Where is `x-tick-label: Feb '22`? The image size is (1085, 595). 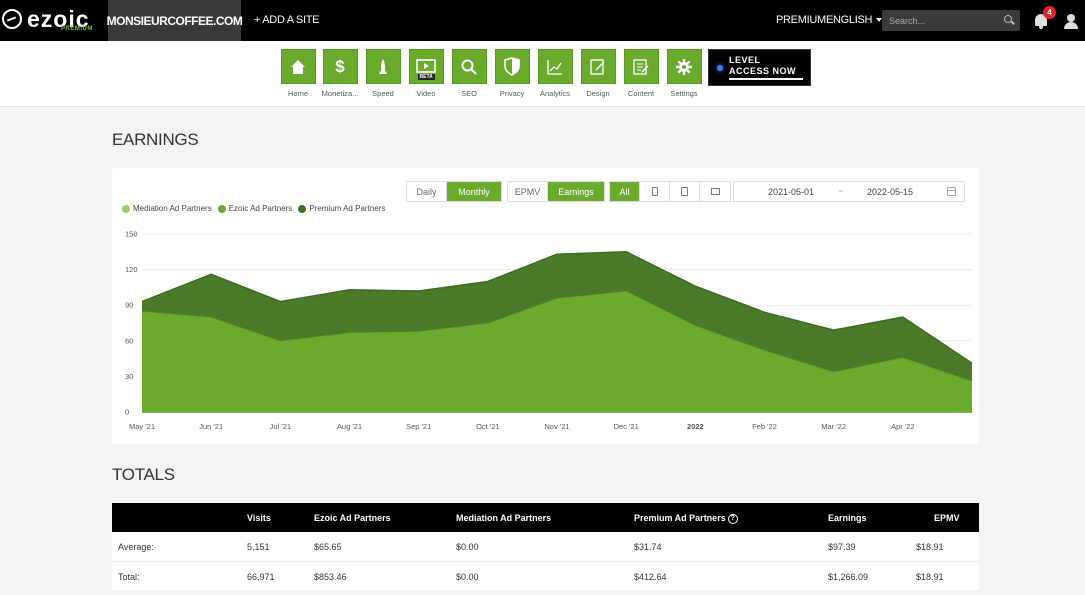 x-tick-label: Feb '22 is located at coordinates (764, 426).